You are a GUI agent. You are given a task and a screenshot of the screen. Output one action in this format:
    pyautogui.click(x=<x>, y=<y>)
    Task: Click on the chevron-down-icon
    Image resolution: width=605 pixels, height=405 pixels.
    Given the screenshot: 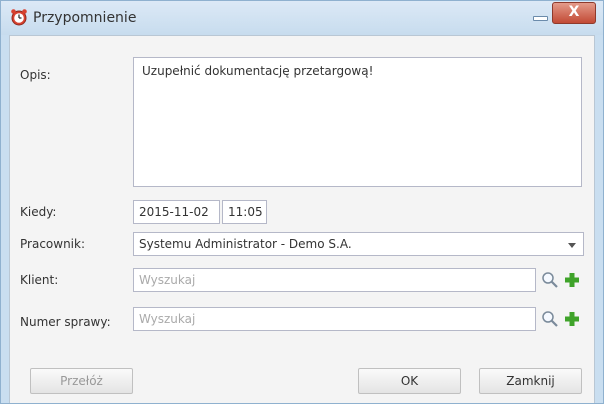 What is the action you would take?
    pyautogui.click(x=572, y=245)
    